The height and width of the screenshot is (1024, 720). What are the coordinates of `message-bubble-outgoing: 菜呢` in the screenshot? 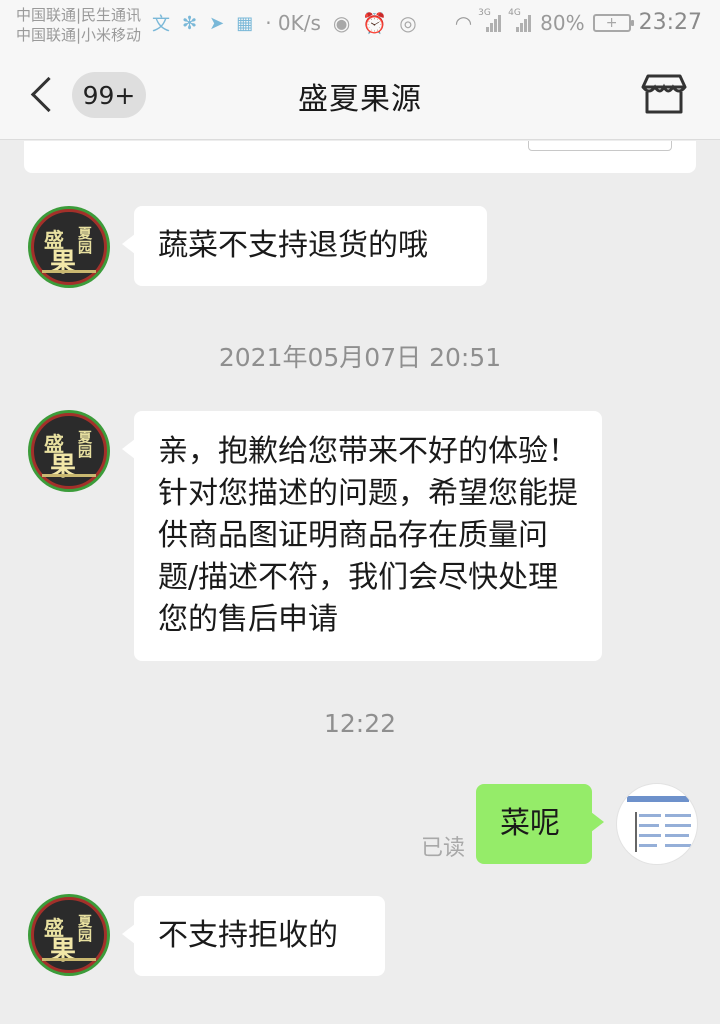 It's located at (540, 824).